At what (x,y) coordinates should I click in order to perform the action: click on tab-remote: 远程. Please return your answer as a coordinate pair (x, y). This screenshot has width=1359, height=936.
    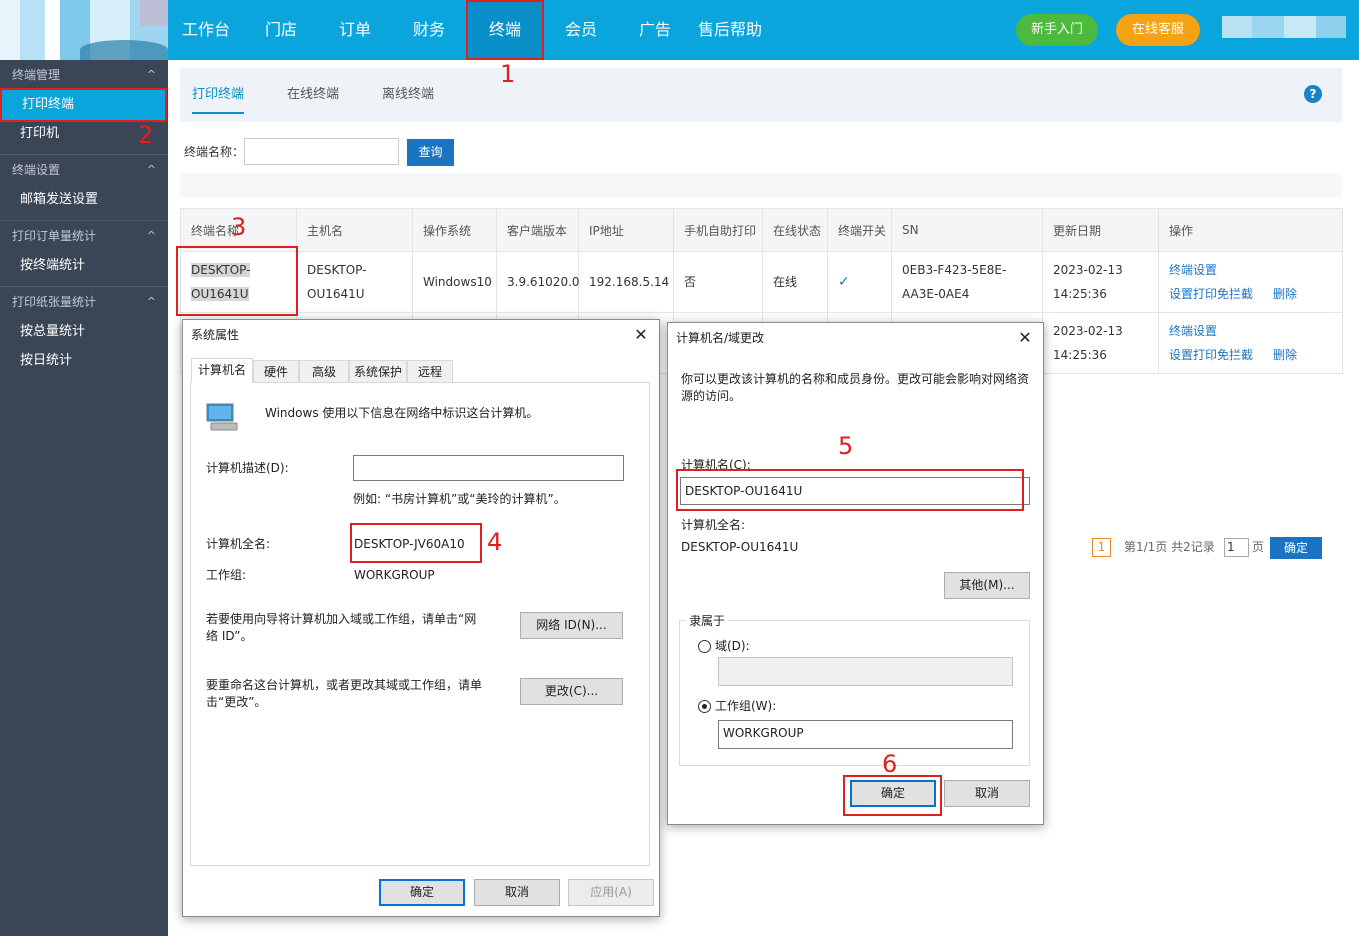
    Looking at the image, I should click on (430, 371).